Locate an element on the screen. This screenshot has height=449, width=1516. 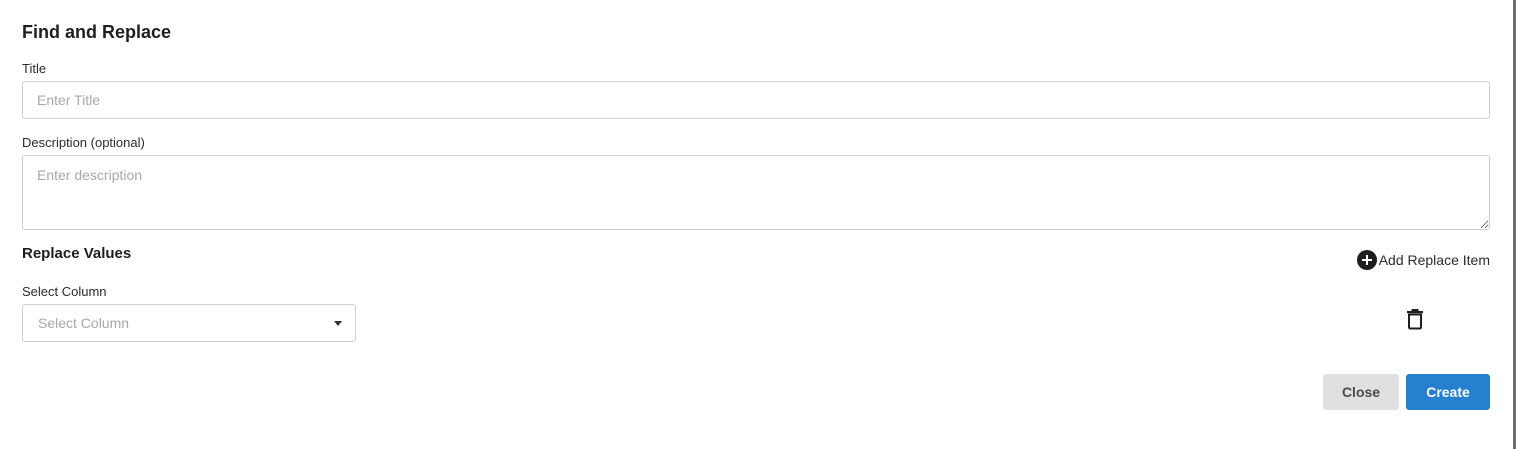
delete-replace-item-button is located at coordinates (1415, 319).